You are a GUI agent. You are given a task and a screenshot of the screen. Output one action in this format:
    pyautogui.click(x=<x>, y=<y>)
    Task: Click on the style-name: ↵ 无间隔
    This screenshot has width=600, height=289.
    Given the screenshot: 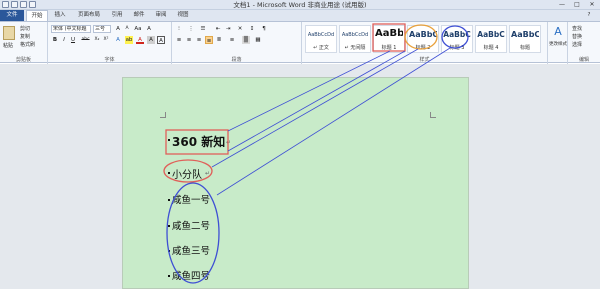 What is the action you would take?
    pyautogui.click(x=355, y=48)
    